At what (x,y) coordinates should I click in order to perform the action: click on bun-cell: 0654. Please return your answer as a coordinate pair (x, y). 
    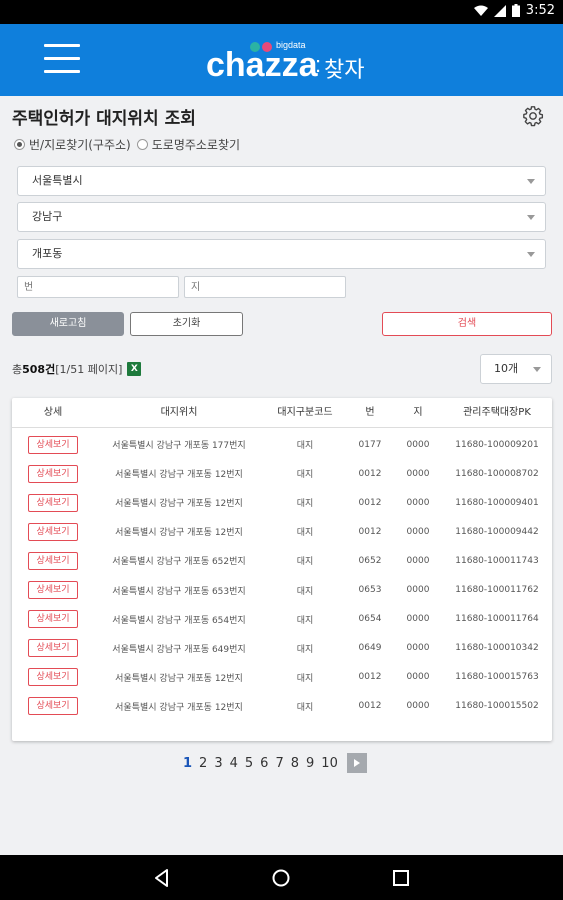
    Looking at the image, I should click on (370, 619).